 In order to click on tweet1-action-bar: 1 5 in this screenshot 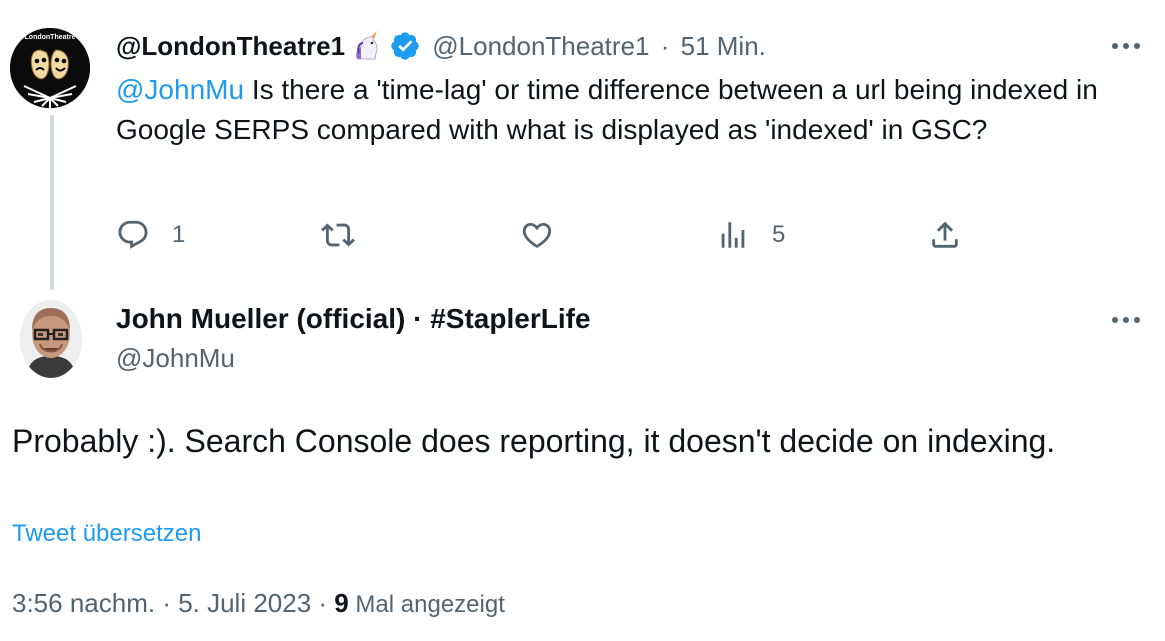, I will do `click(541, 235)`.